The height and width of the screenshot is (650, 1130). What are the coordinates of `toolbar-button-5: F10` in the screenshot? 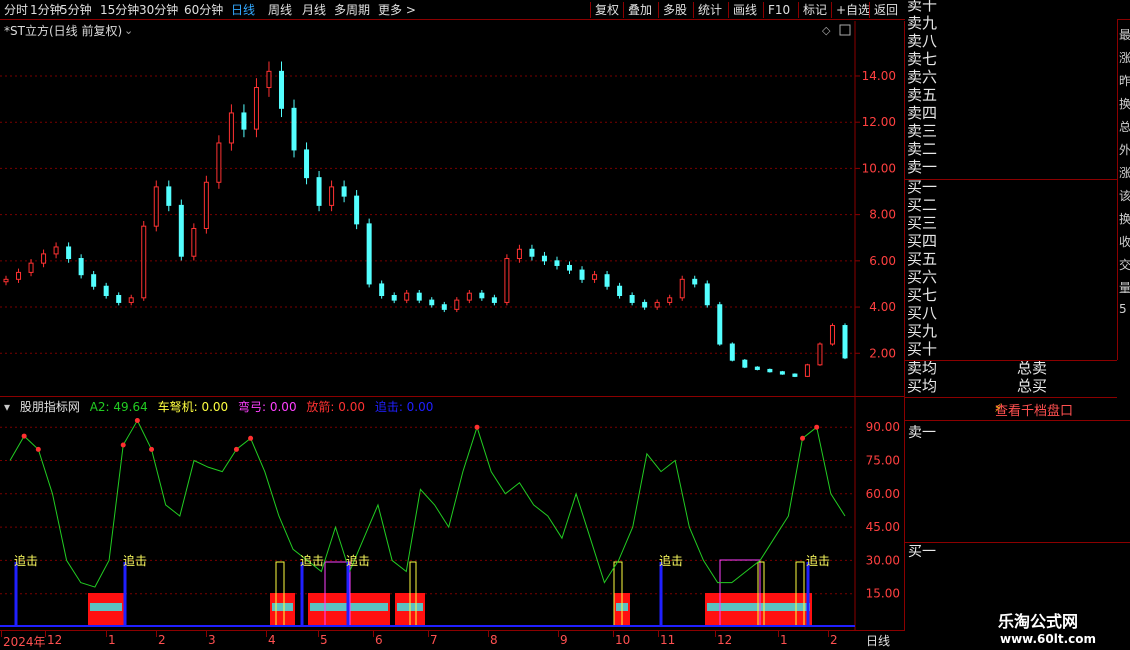 It's located at (779, 10).